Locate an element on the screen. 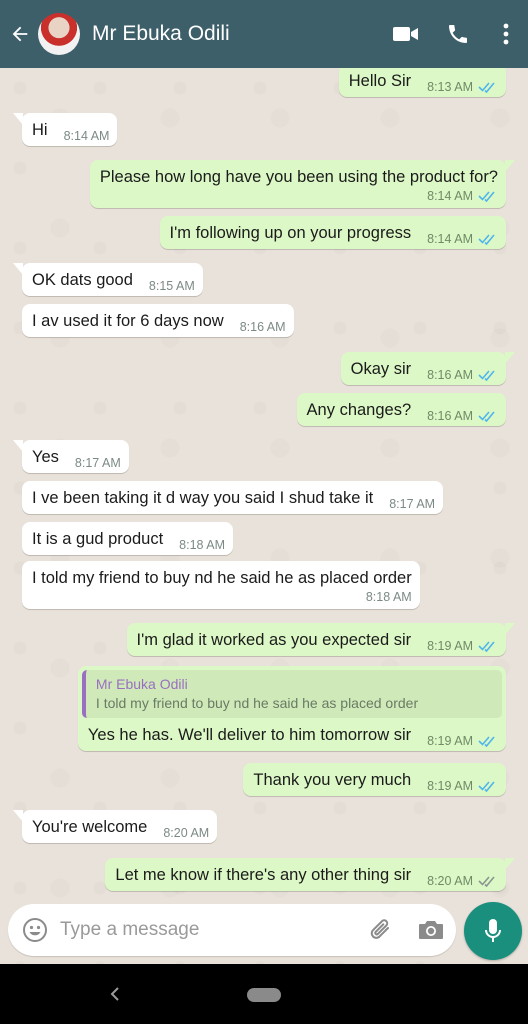  message-incoming: OK dats good 8:15 AM is located at coordinates (108, 279).